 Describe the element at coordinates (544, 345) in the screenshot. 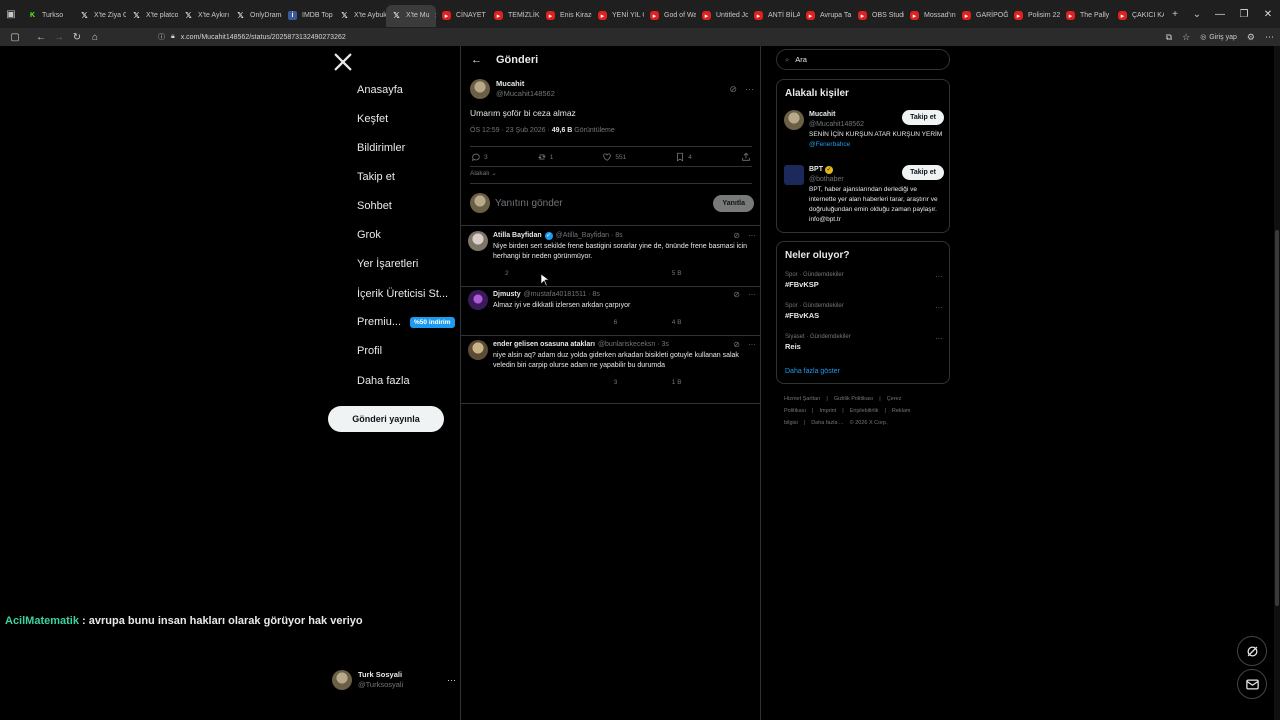

I see `author-name: ender gelisen osasuna atakları` at that location.